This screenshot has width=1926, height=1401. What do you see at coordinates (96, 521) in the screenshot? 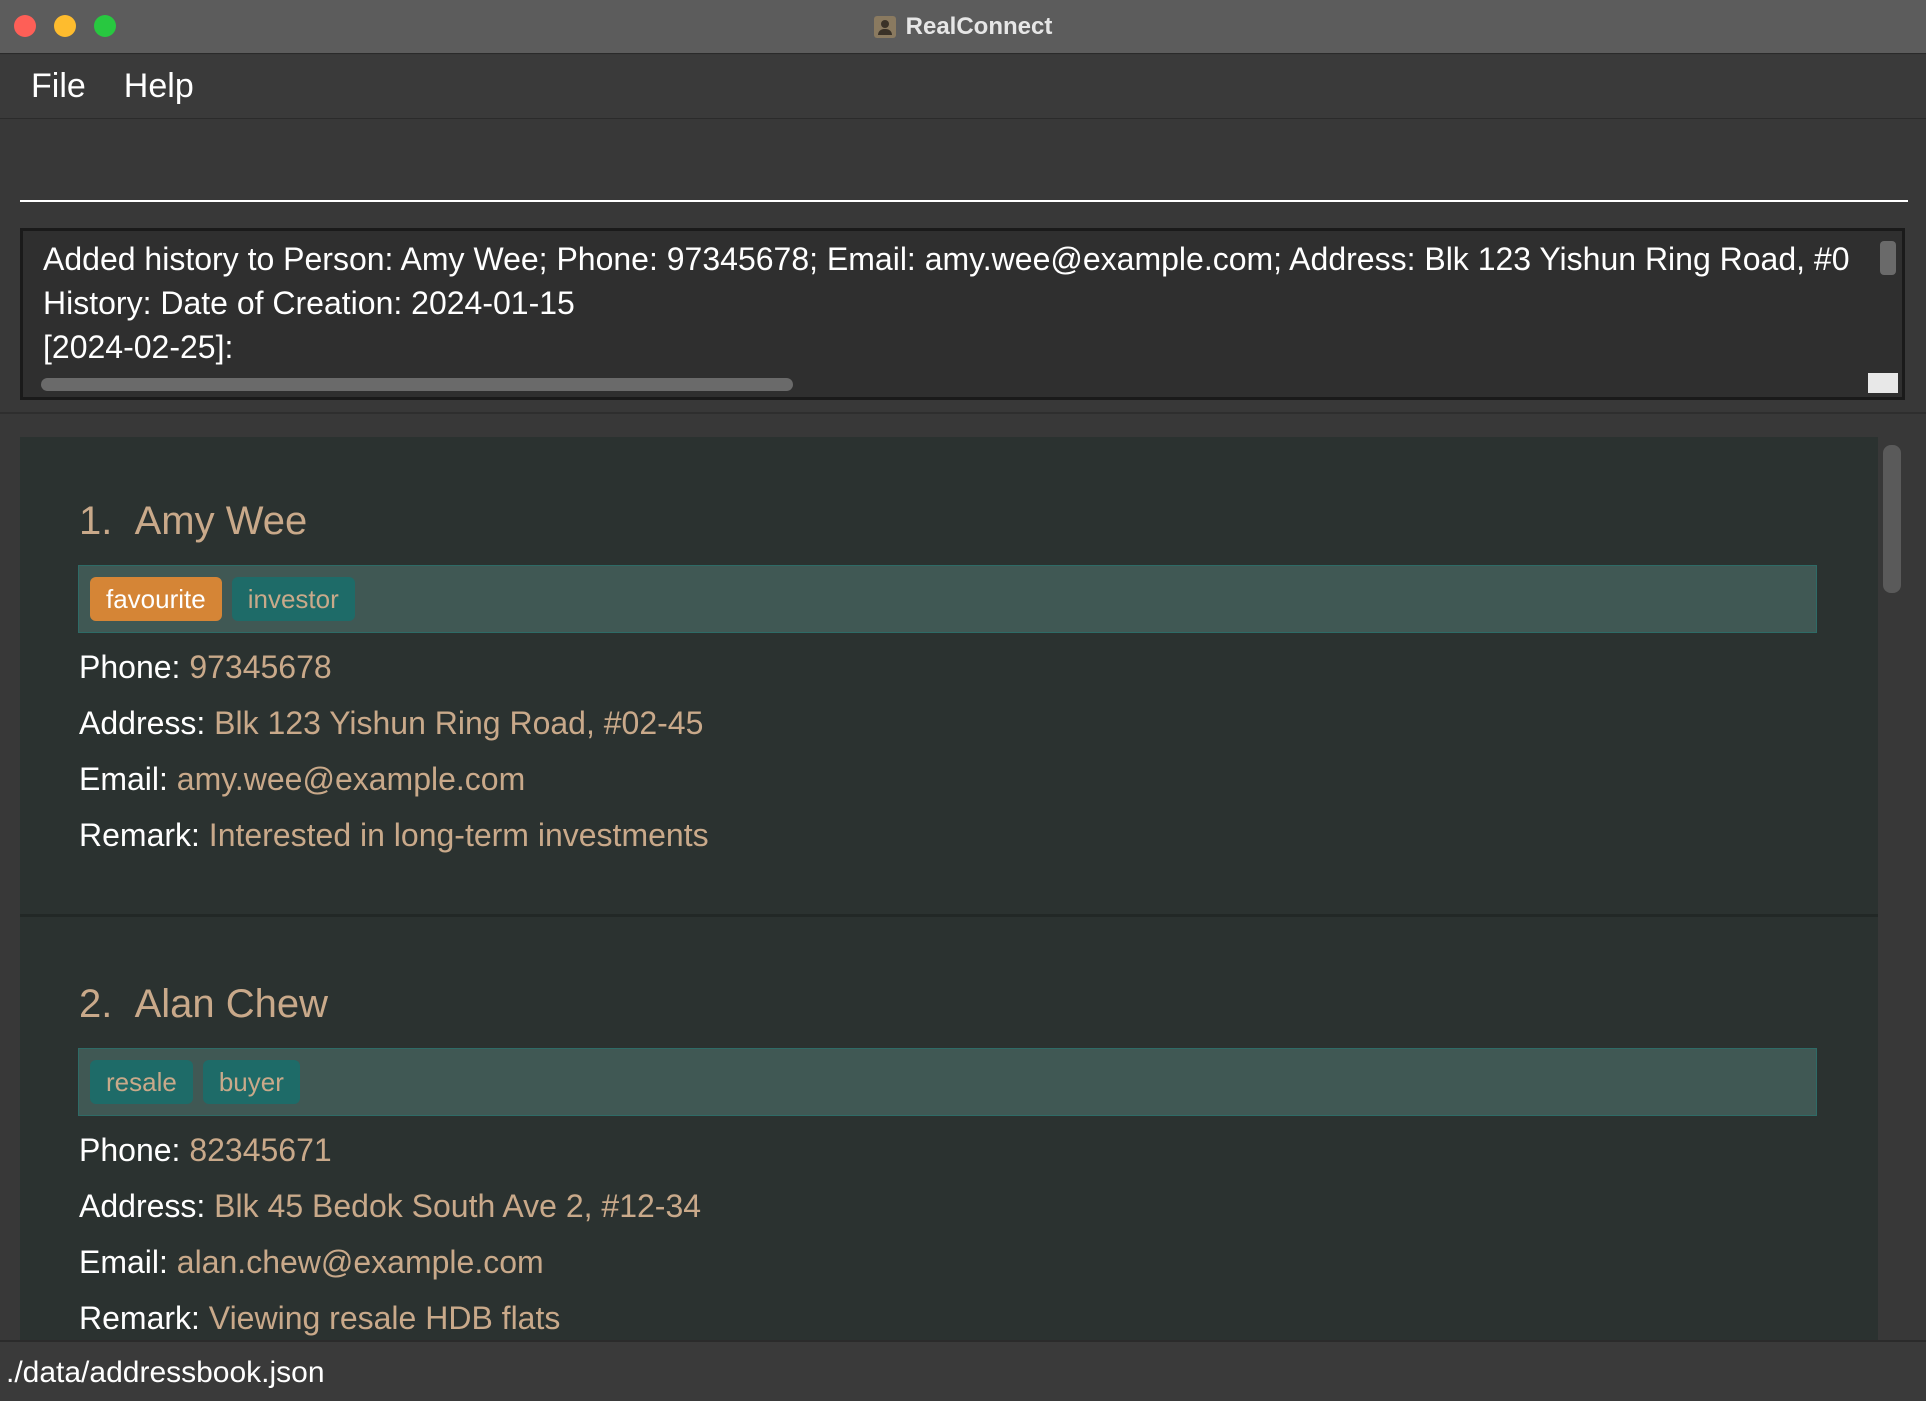
I see `person-index: 1.` at bounding box center [96, 521].